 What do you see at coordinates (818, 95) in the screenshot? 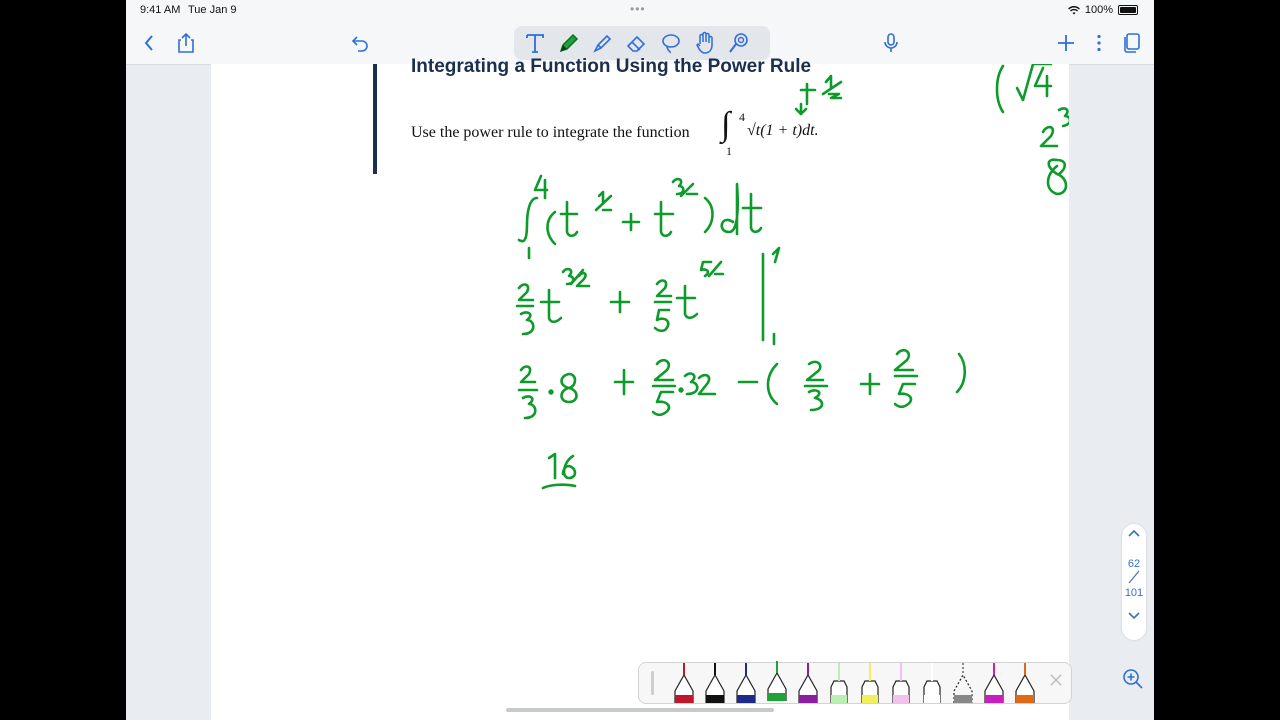
I see `ink-annotation-t-half` at bounding box center [818, 95].